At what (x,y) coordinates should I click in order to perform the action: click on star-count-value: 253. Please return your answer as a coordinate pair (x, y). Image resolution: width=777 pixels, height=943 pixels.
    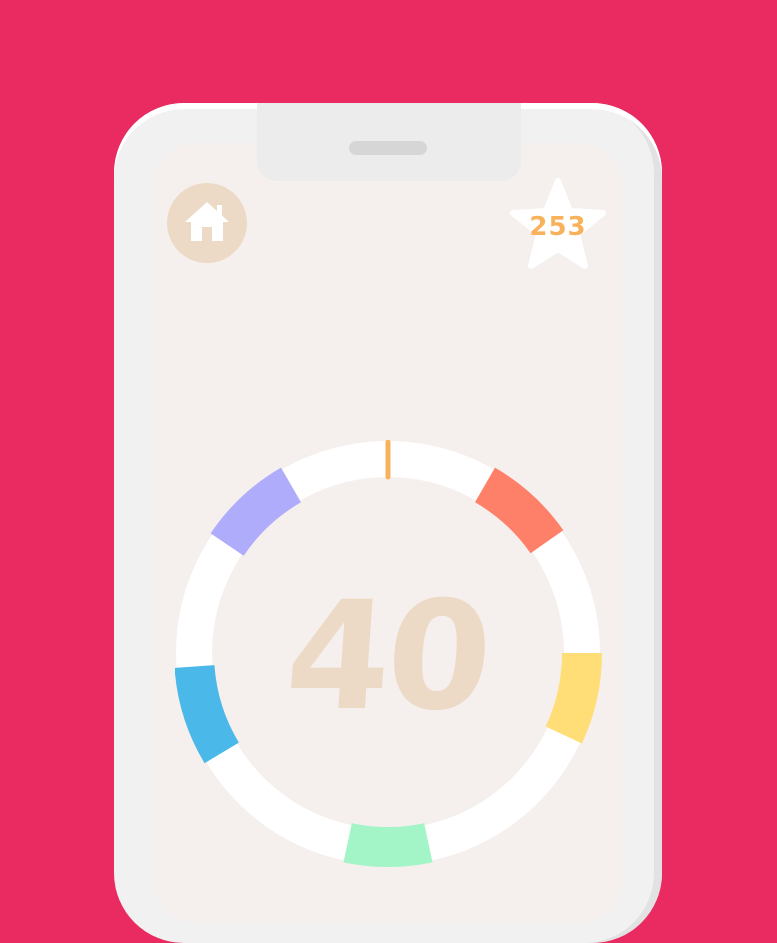
    Looking at the image, I should click on (558, 227).